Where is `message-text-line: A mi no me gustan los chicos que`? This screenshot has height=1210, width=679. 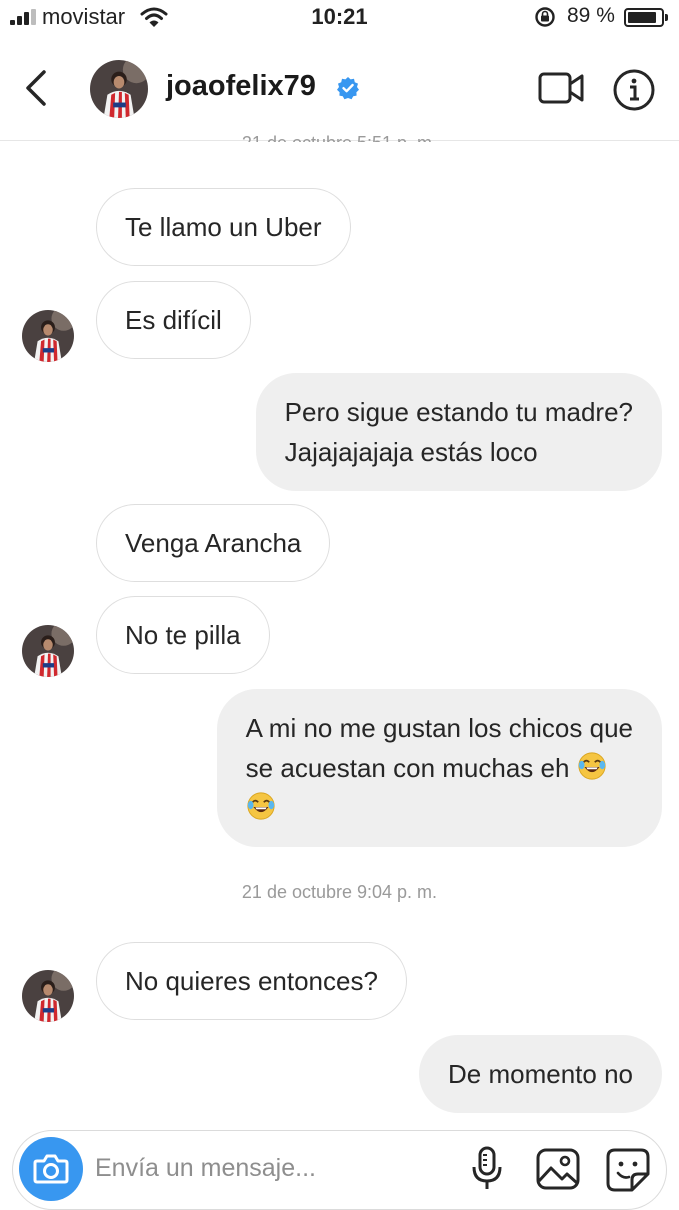 message-text-line: A mi no me gustan los chicos que is located at coordinates (439, 728).